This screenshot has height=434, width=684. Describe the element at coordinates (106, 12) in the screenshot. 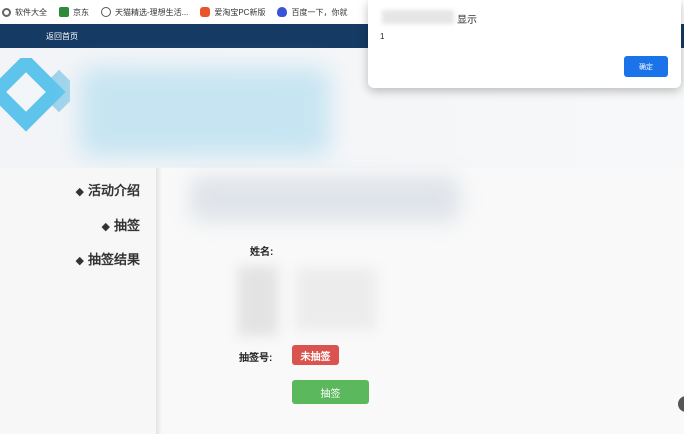

I see `globe-icon` at that location.